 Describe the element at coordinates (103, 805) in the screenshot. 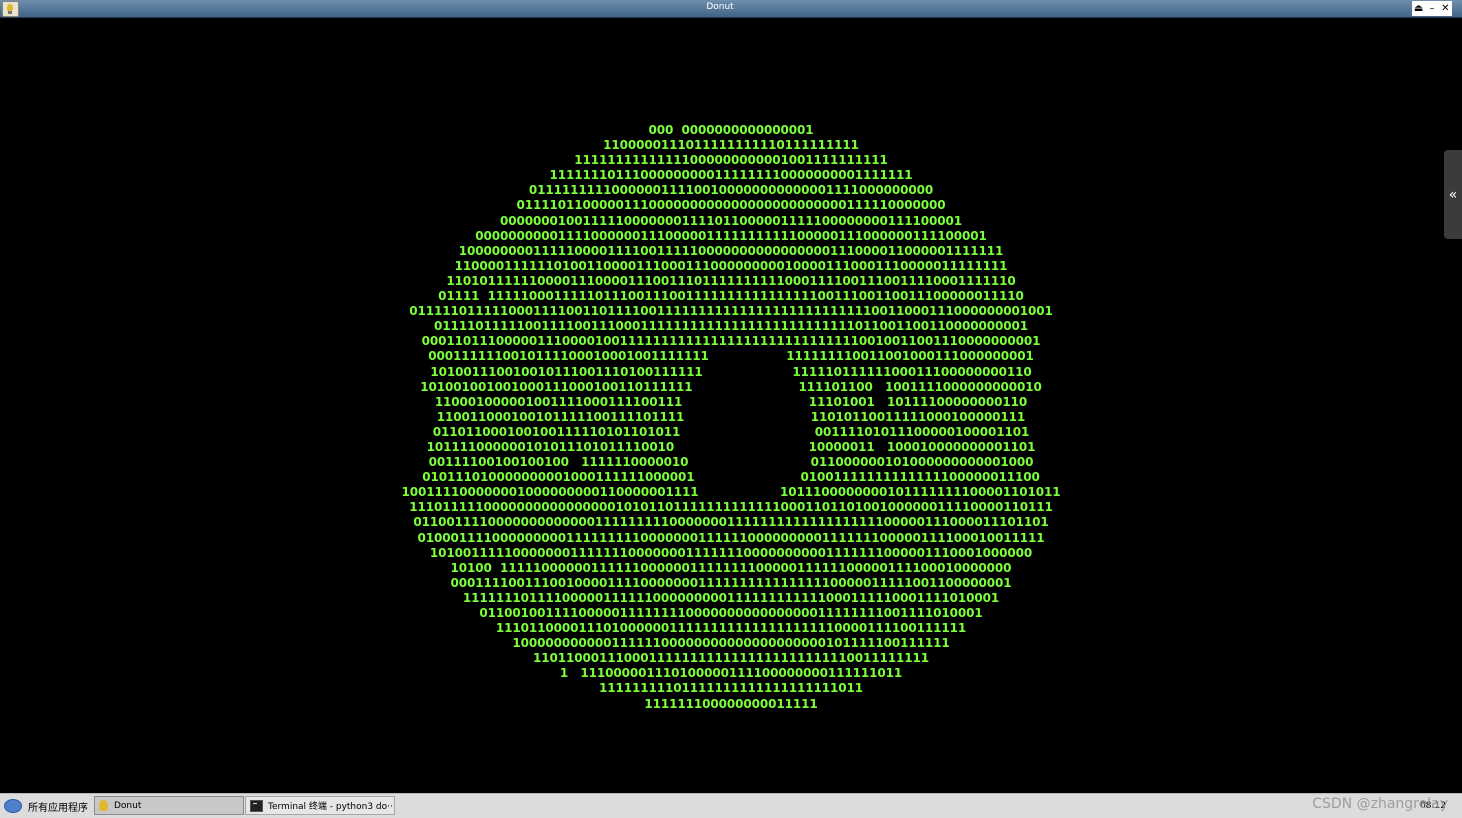

I see `lamp-icon` at that location.